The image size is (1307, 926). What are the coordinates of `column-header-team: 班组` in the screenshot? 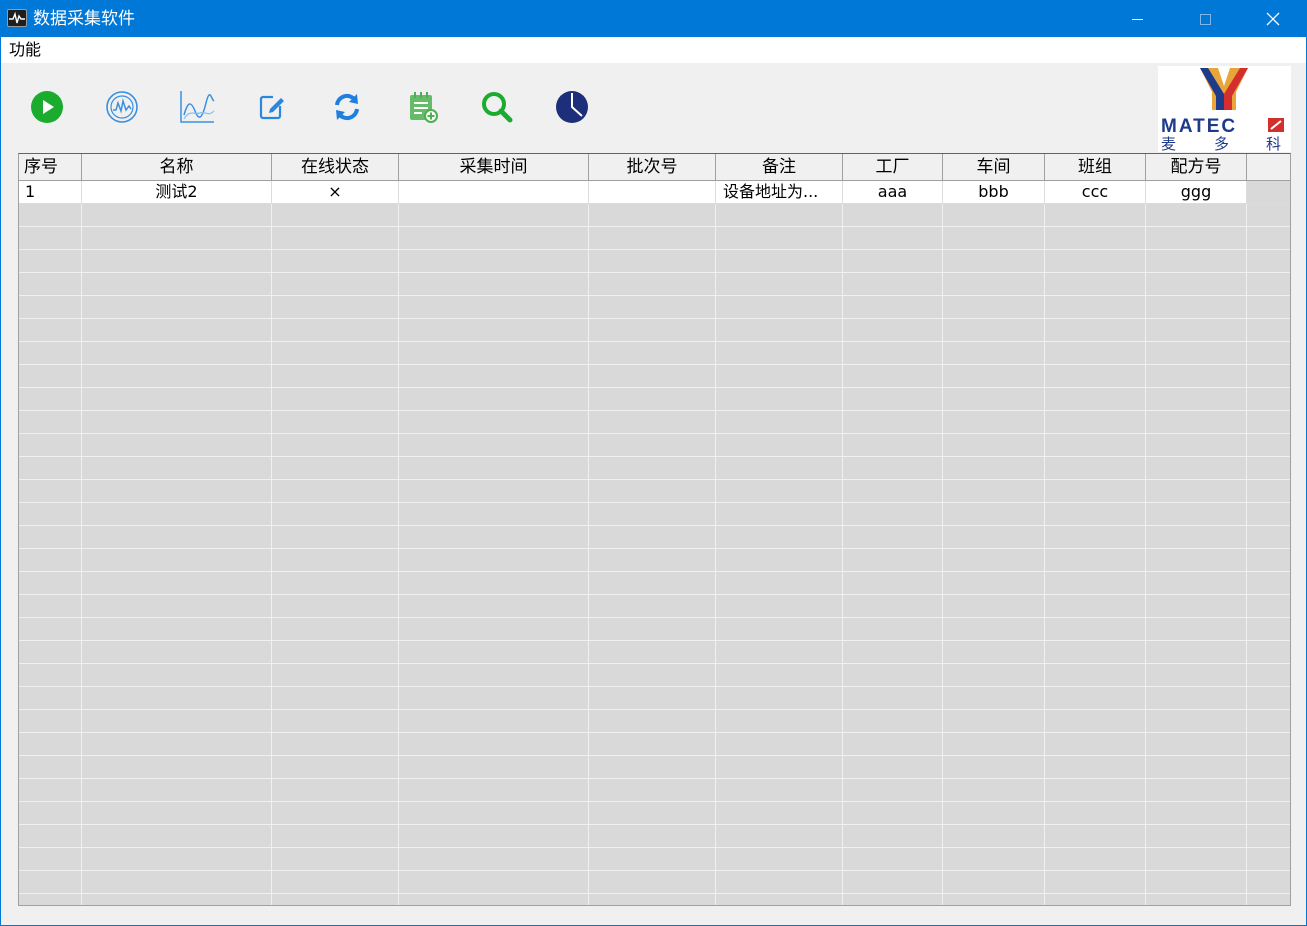 It's located at (1095, 167).